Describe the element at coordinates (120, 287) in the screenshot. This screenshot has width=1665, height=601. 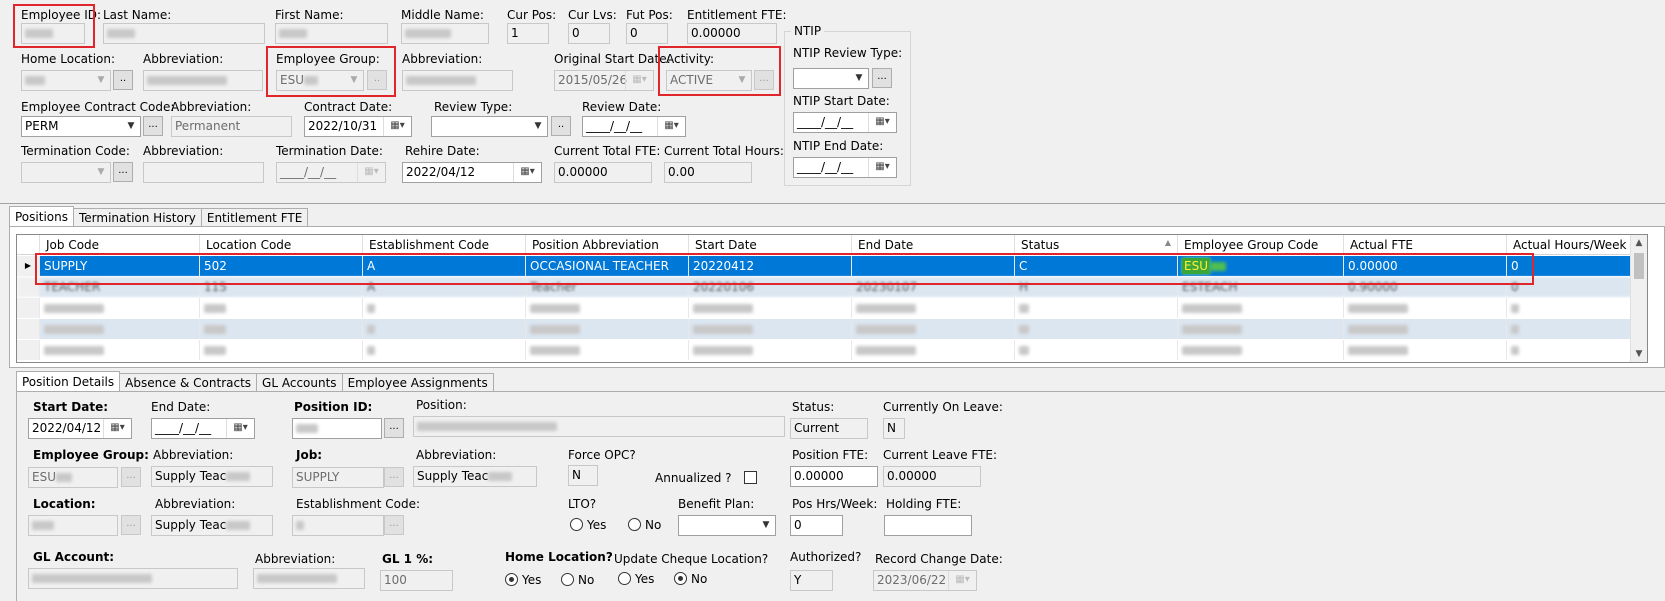
I see `cell-job-code: TEACHER` at that location.